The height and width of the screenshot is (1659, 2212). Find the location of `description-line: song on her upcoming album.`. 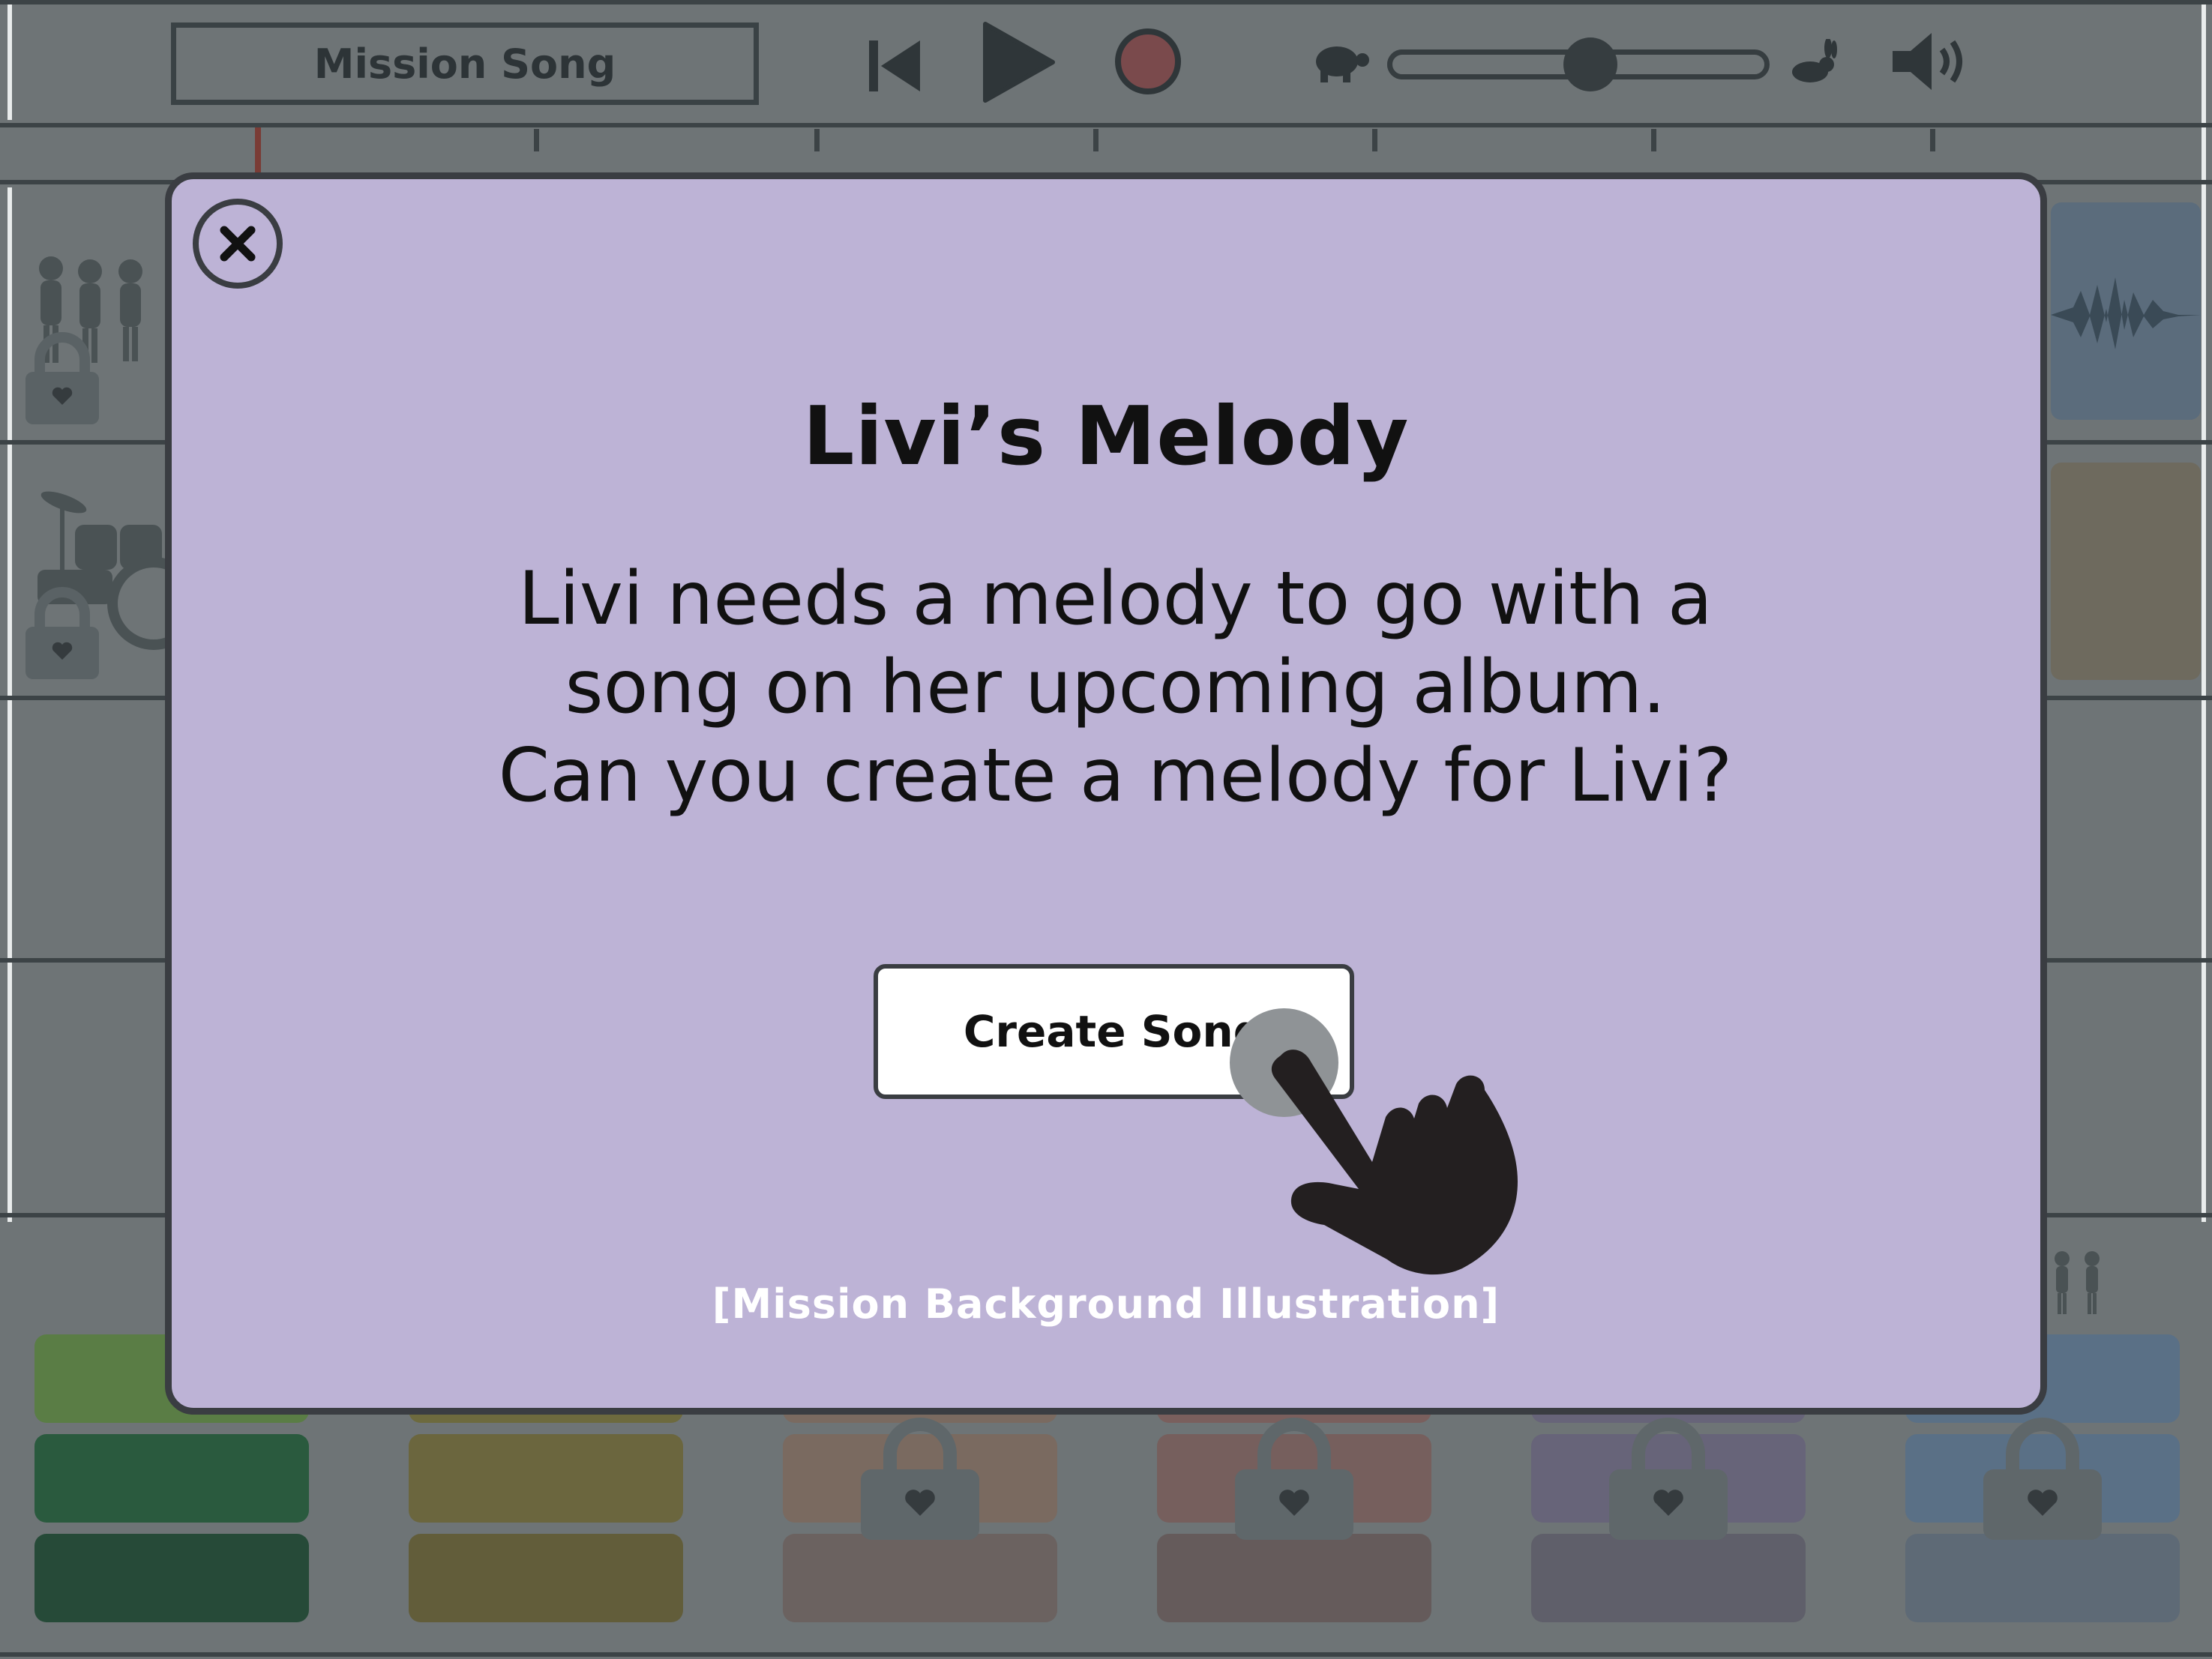

description-line: song on her upcoming album. is located at coordinates (1115, 687).